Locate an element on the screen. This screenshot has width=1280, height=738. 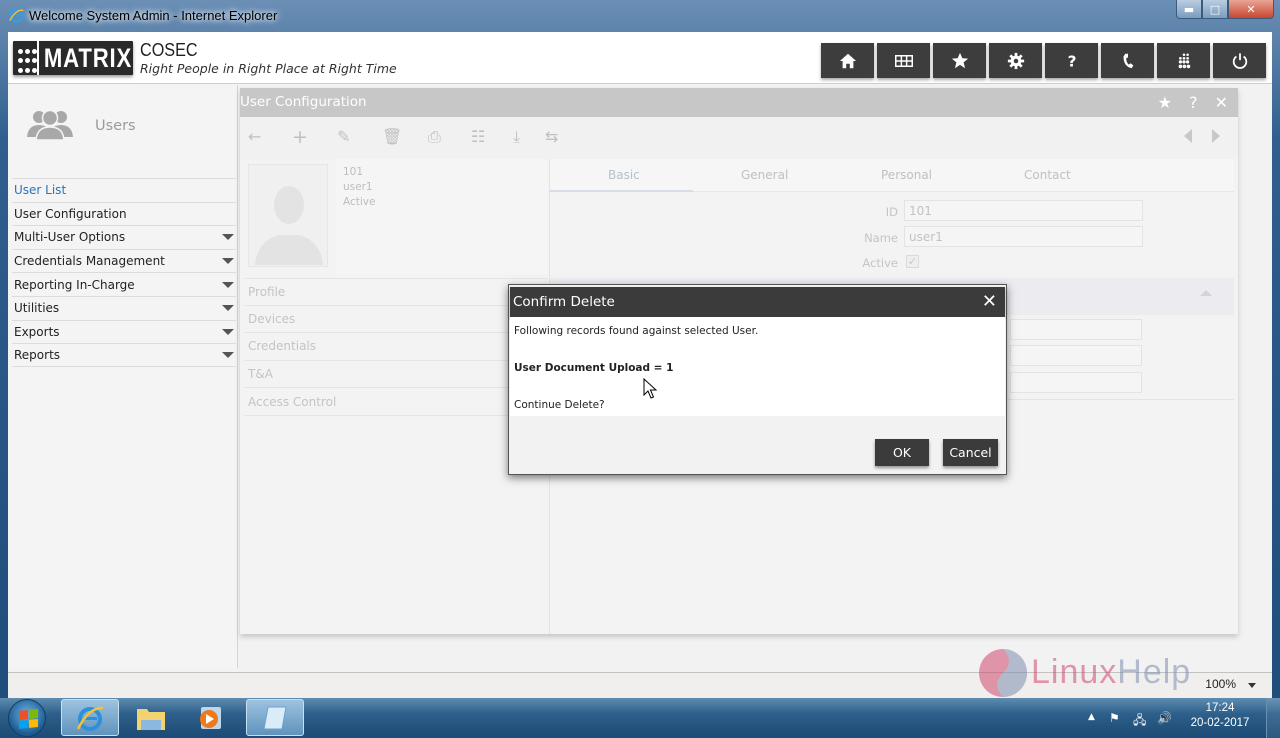
logo-dots-icon is located at coordinates (26, 58).